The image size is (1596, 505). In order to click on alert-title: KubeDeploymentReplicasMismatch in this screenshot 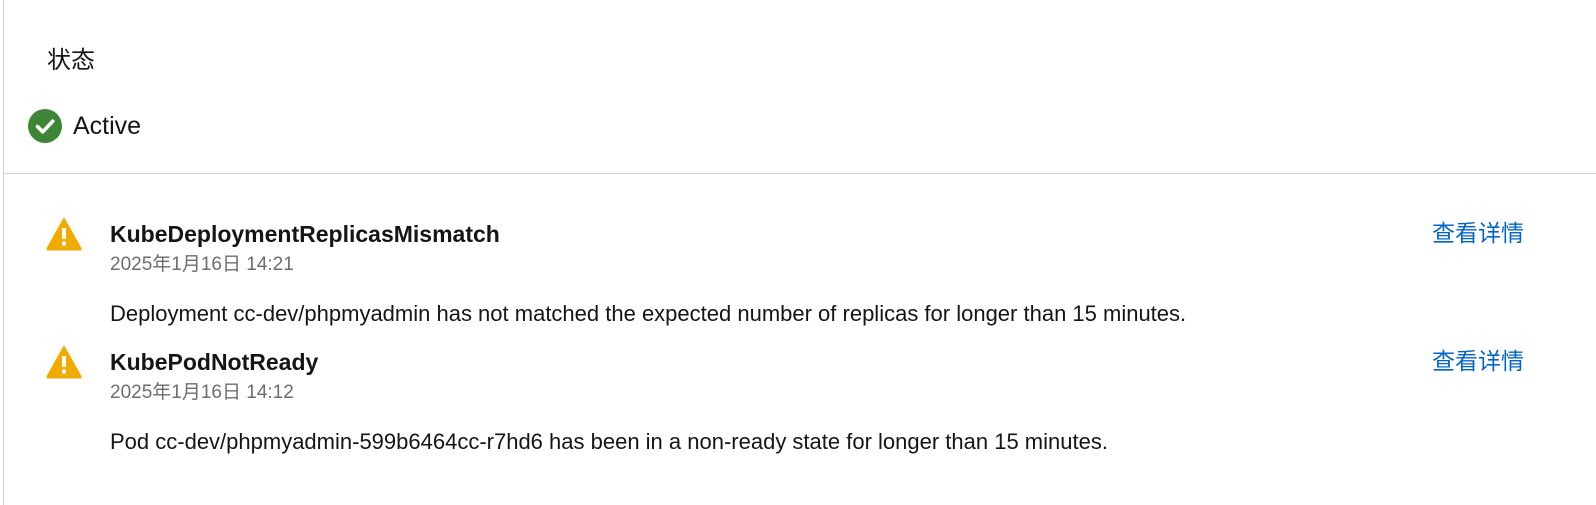, I will do `click(305, 234)`.